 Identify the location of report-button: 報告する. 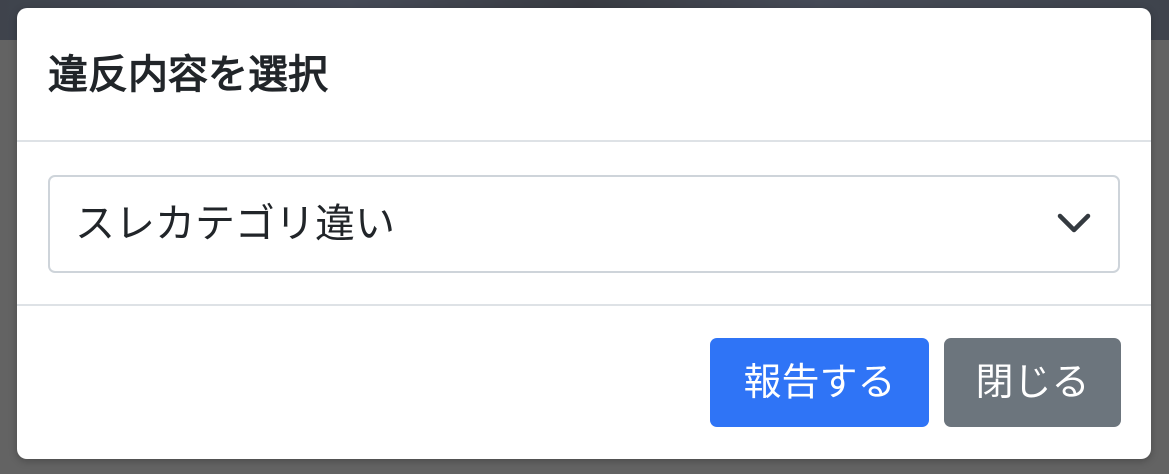
(819, 382).